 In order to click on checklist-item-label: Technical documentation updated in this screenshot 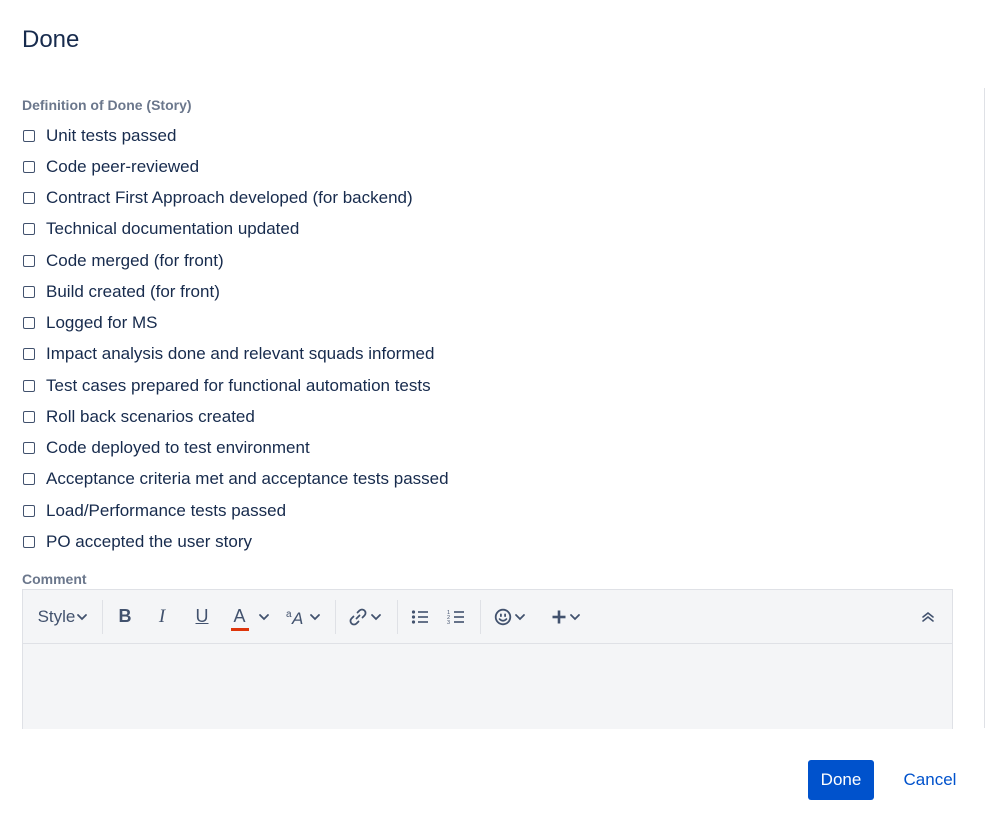, I will do `click(173, 229)`.